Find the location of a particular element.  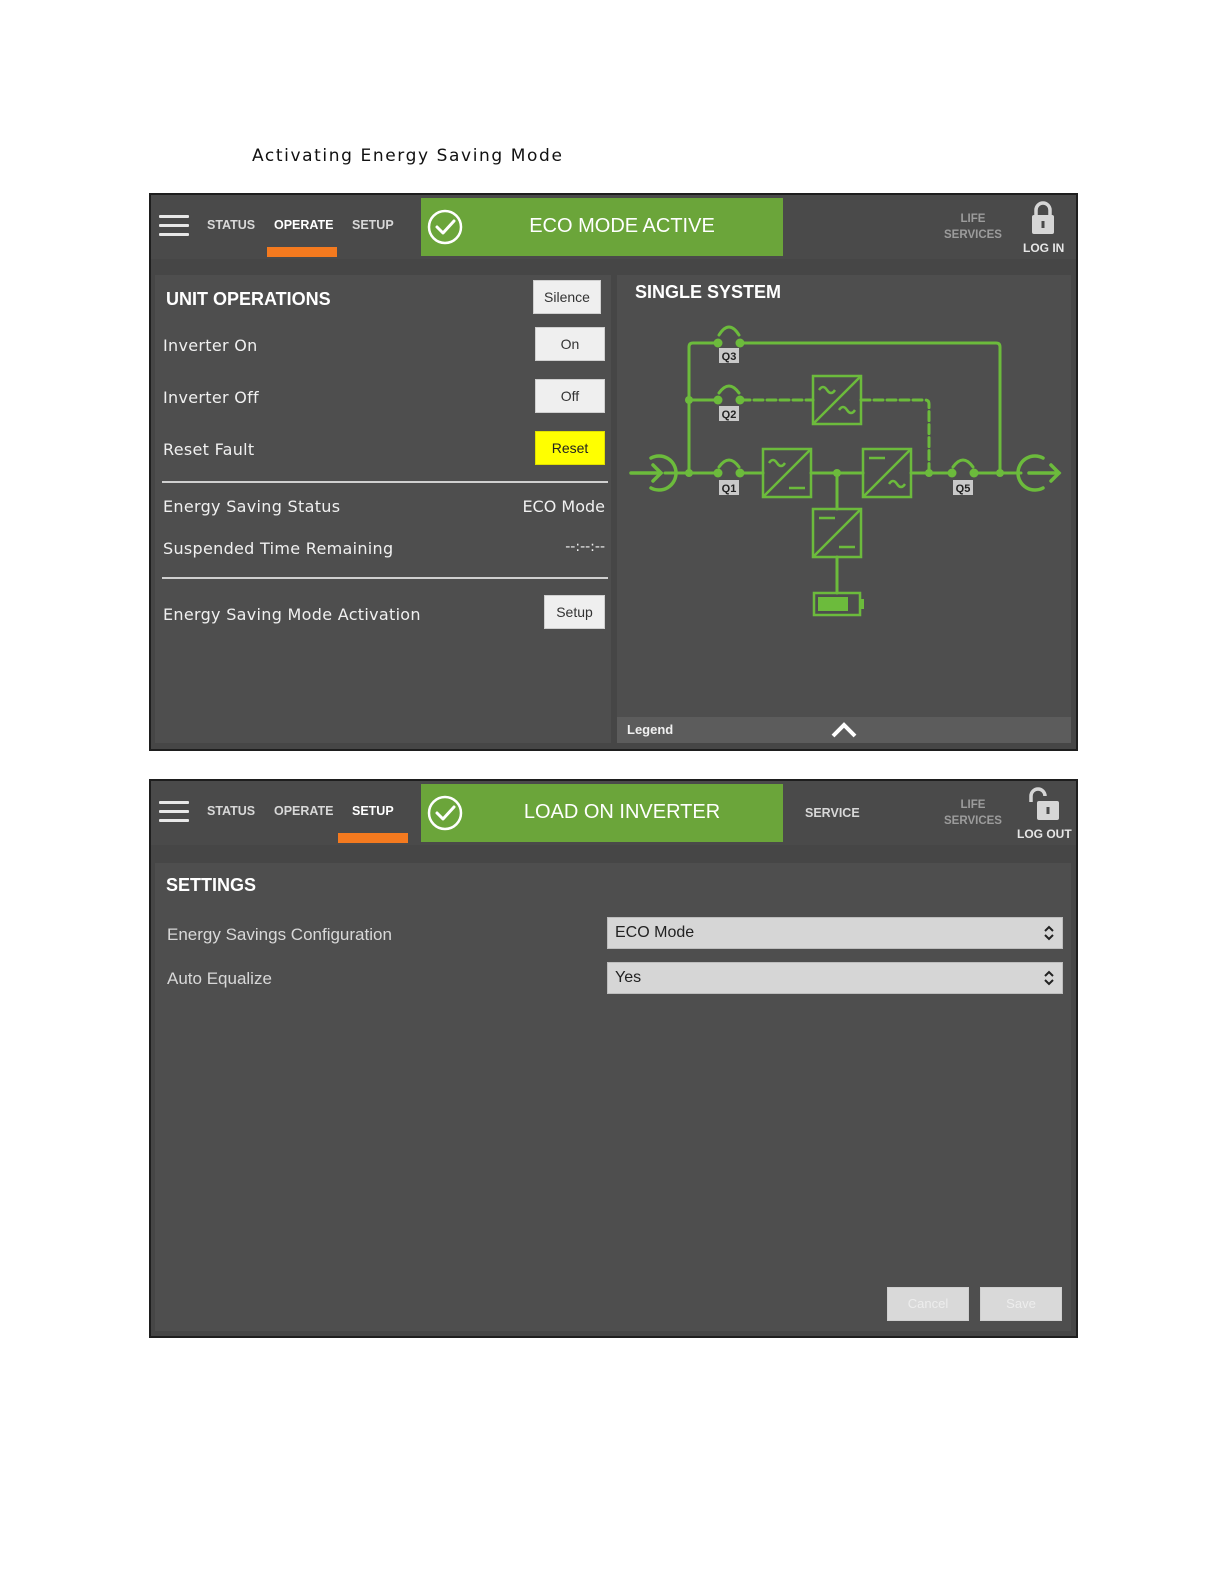

switch-q3-arc is located at coordinates (729, 331).